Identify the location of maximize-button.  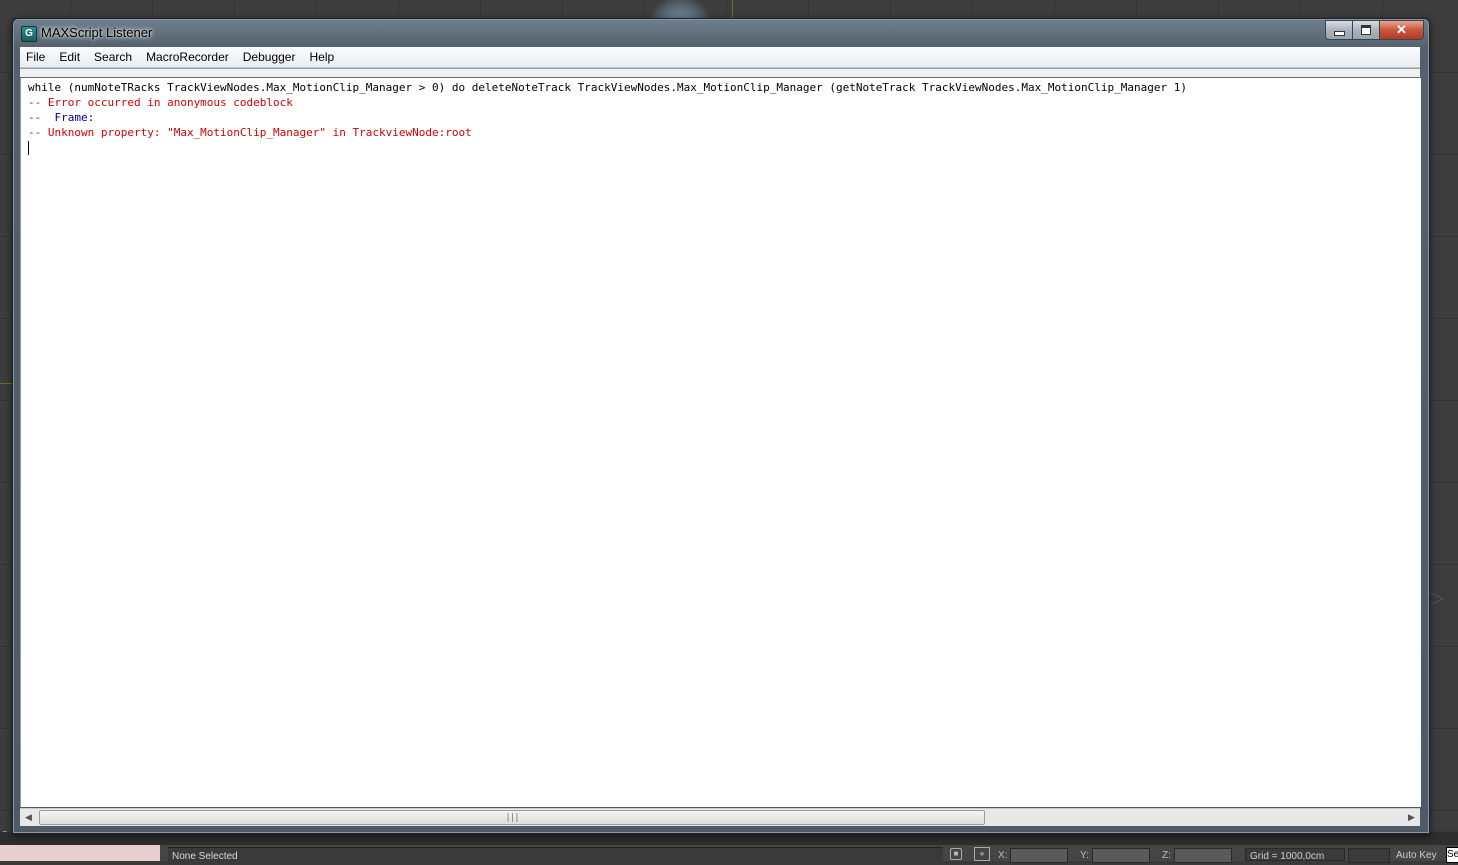
(1366, 30).